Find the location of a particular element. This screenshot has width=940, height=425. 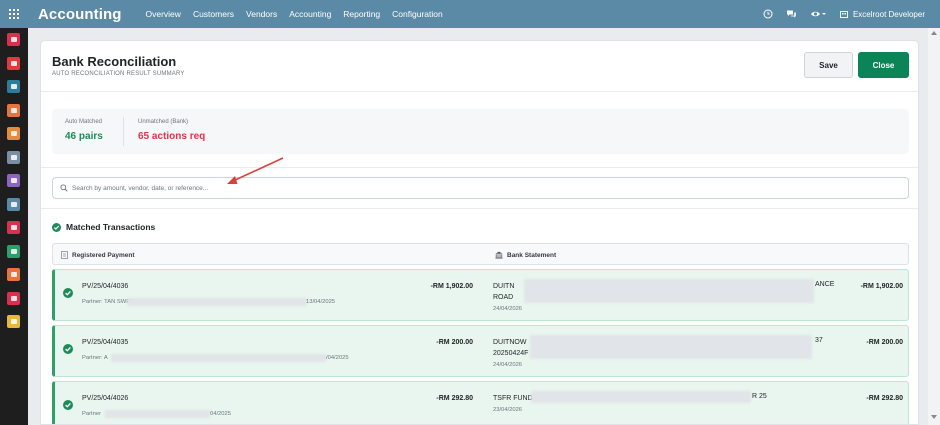

user-menu: Excelroot Developer is located at coordinates (882, 14).